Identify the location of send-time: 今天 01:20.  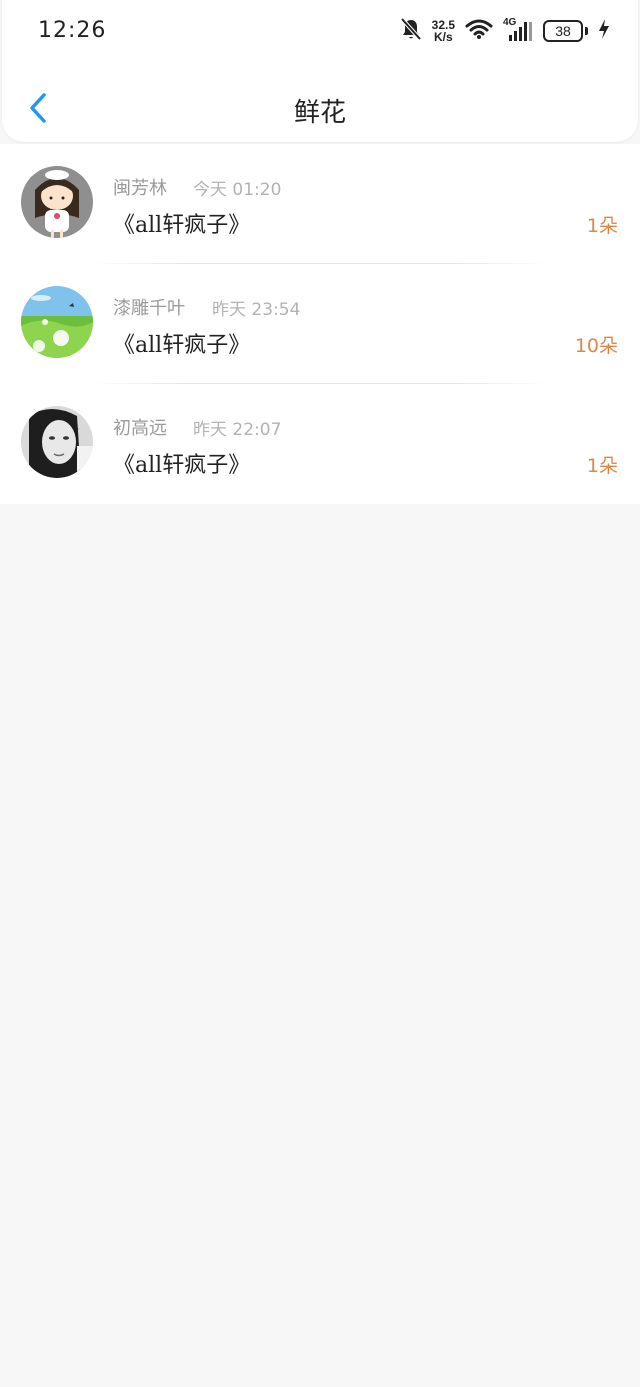
(237, 190).